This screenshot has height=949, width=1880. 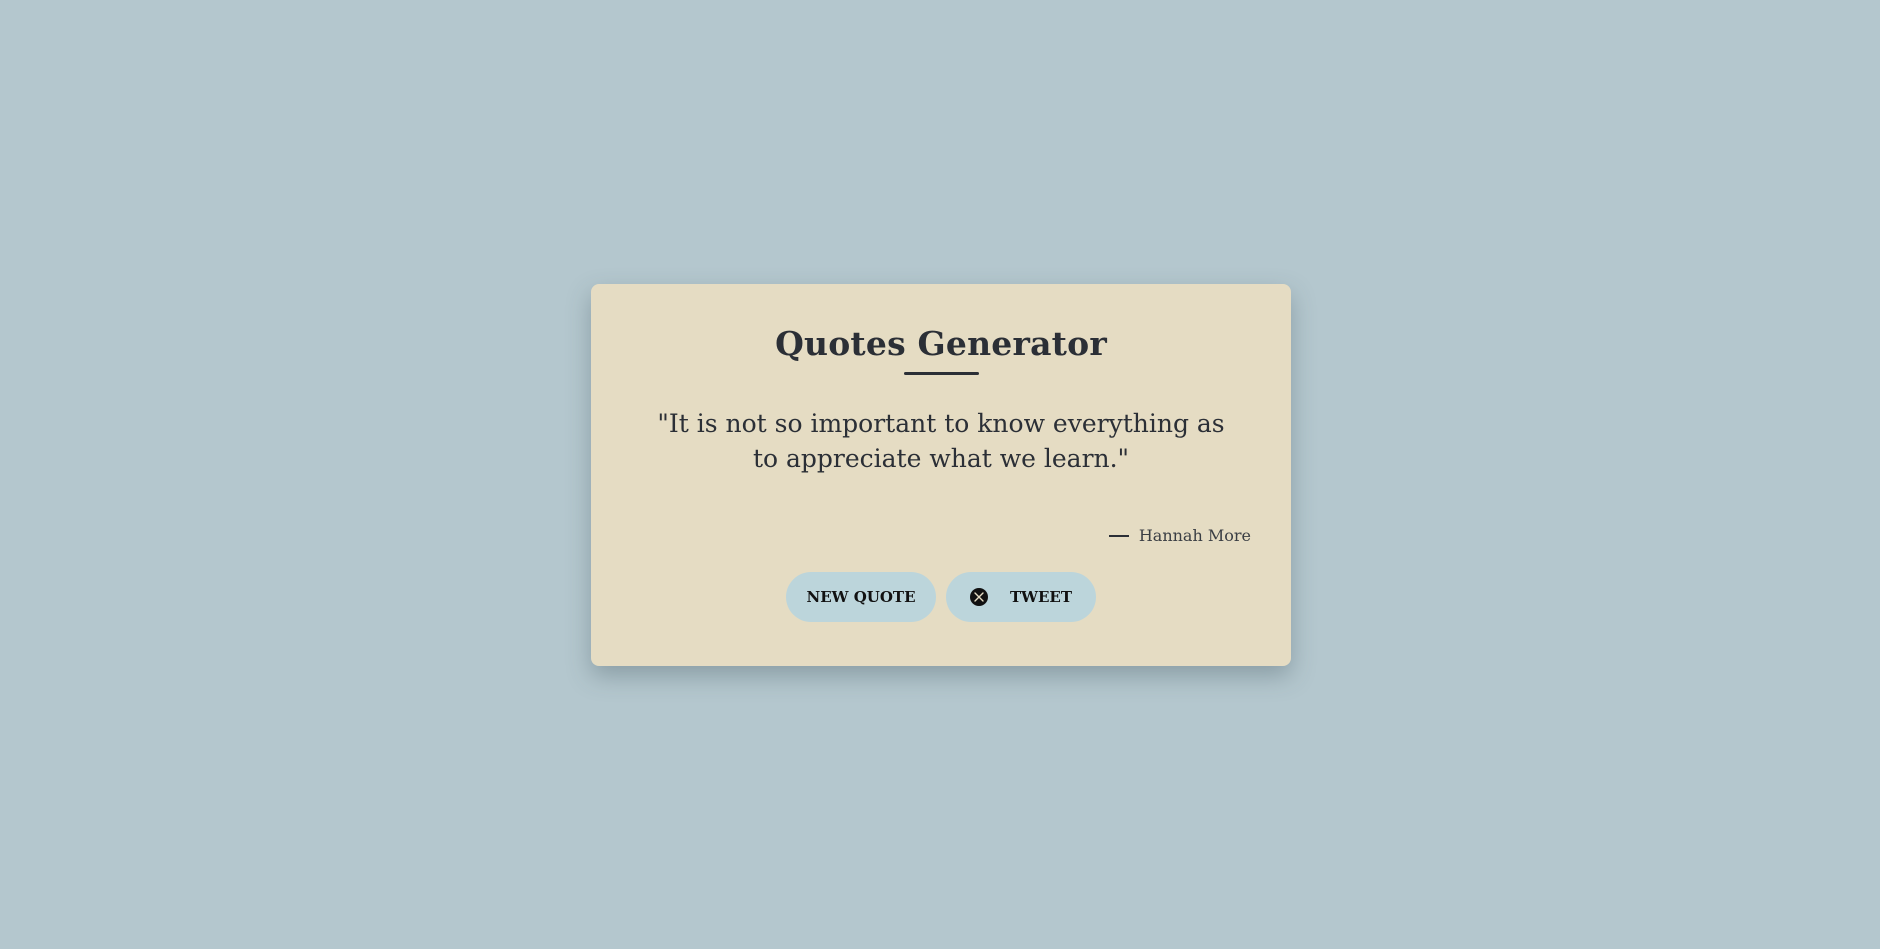 I want to click on author-dash, so click(x=1118, y=535).